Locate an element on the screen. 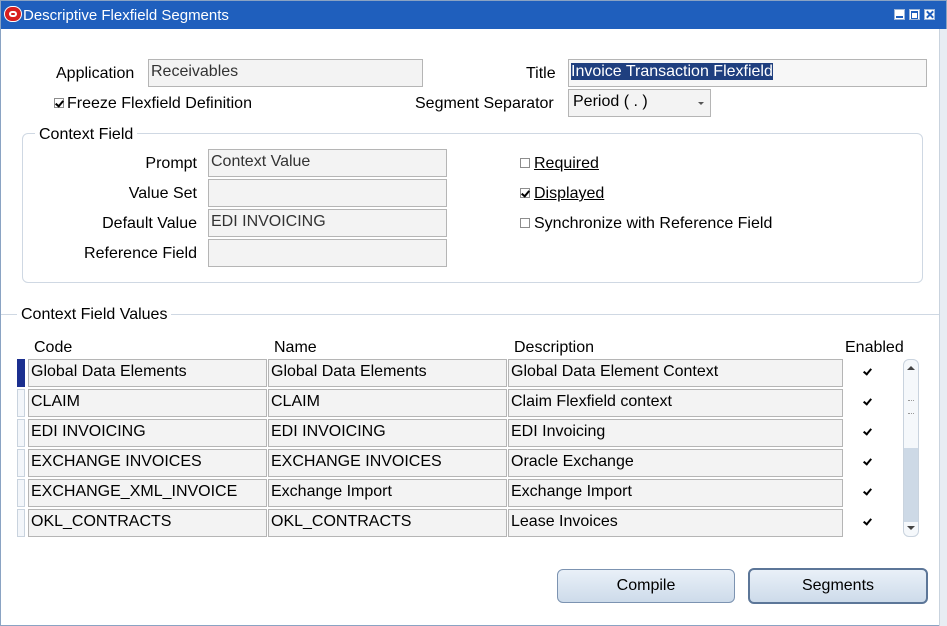 This screenshot has width=947, height=626. segments-button: Segments is located at coordinates (838, 586).